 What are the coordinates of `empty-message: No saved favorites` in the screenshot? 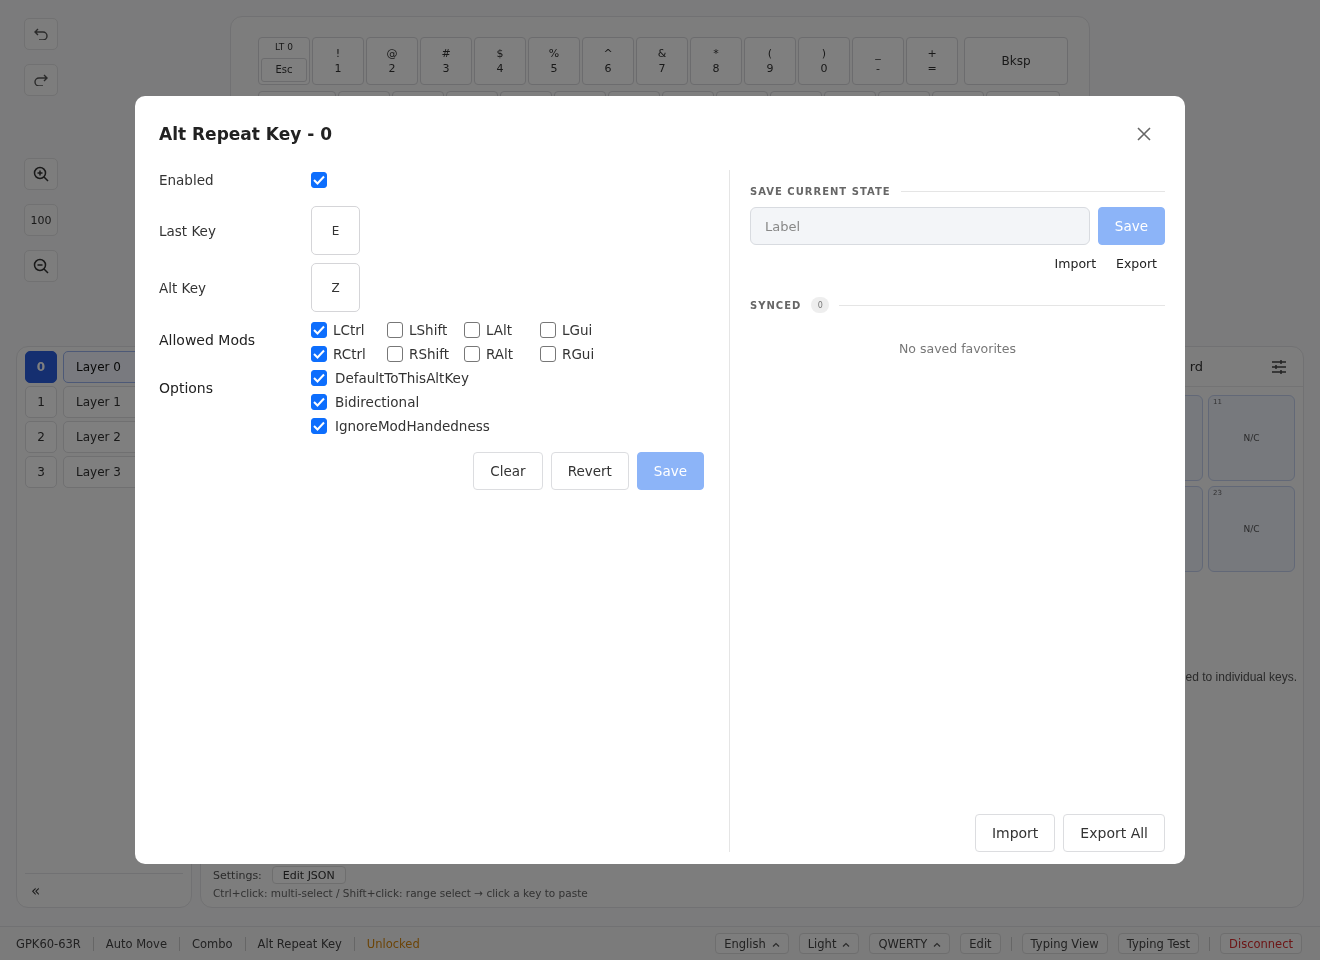 It's located at (957, 348).